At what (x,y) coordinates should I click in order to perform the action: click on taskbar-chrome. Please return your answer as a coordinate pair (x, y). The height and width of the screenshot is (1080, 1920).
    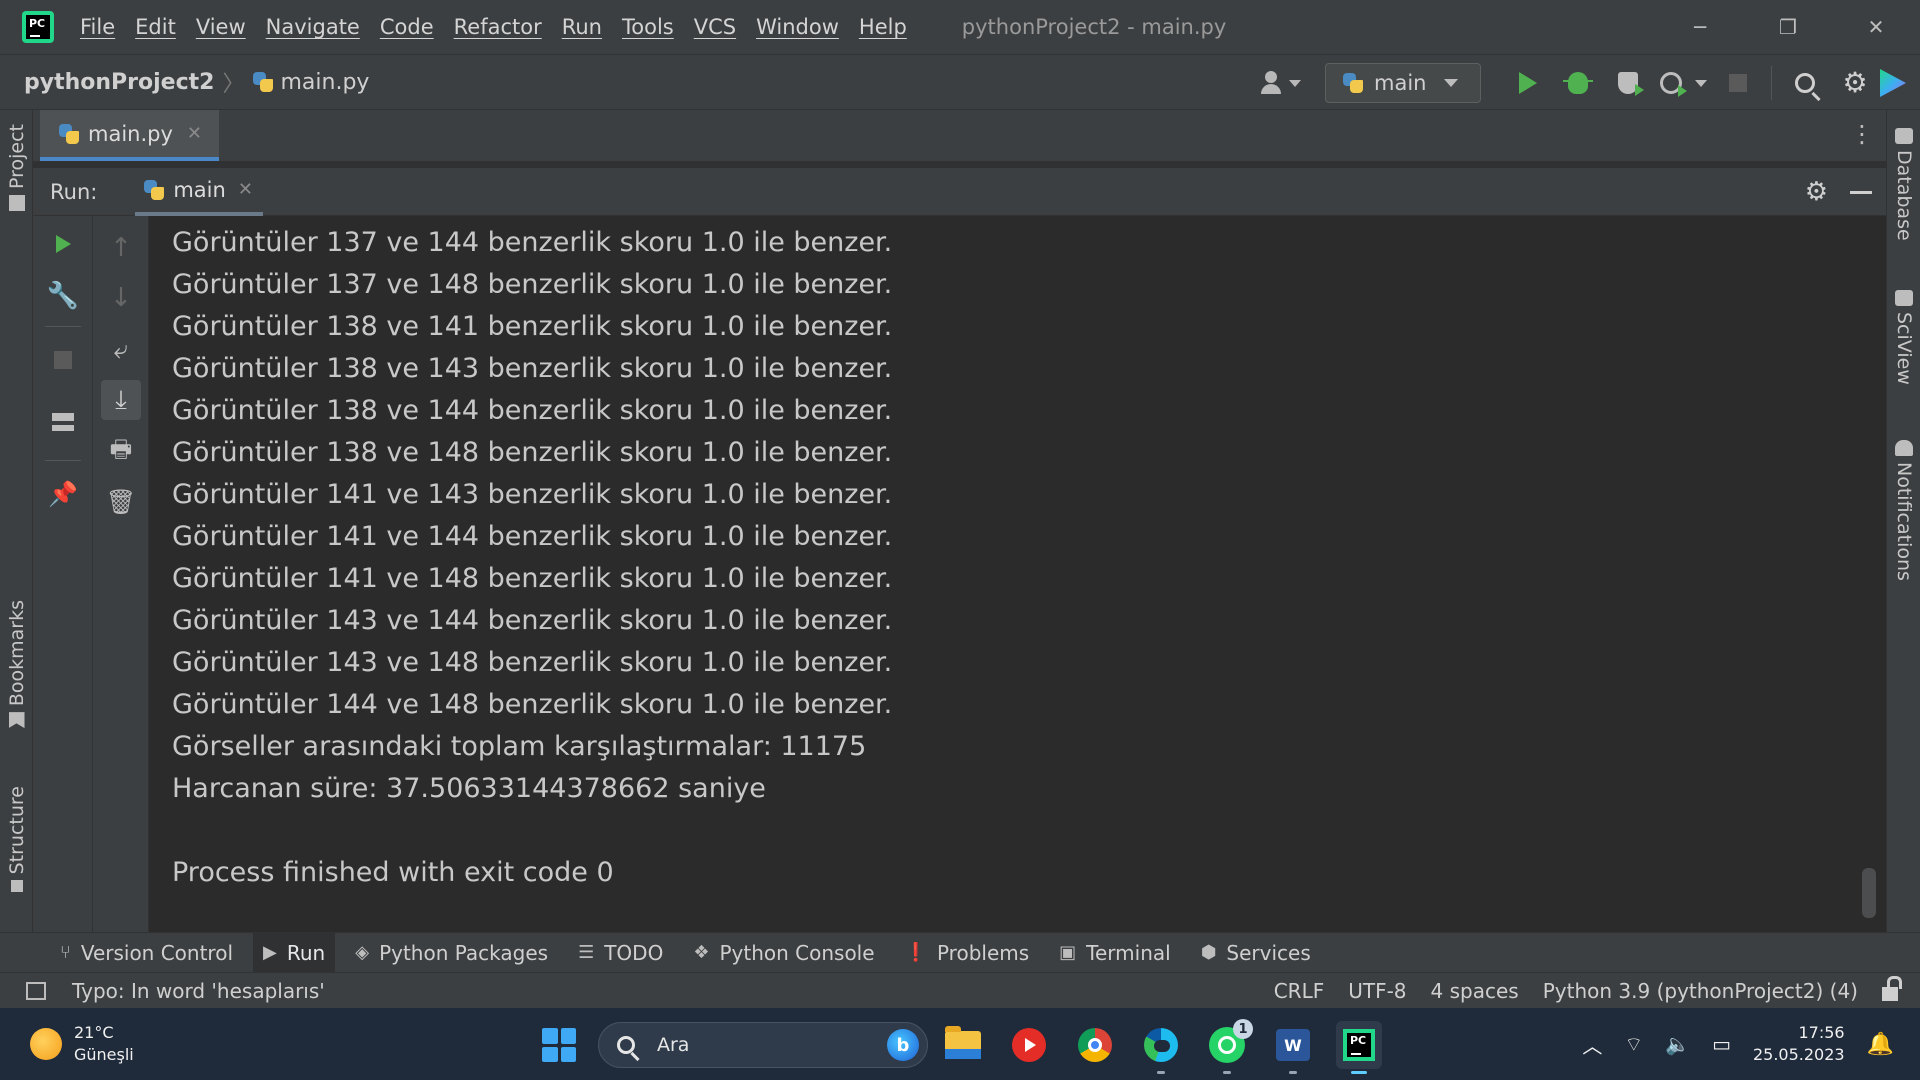
    Looking at the image, I should click on (1095, 1045).